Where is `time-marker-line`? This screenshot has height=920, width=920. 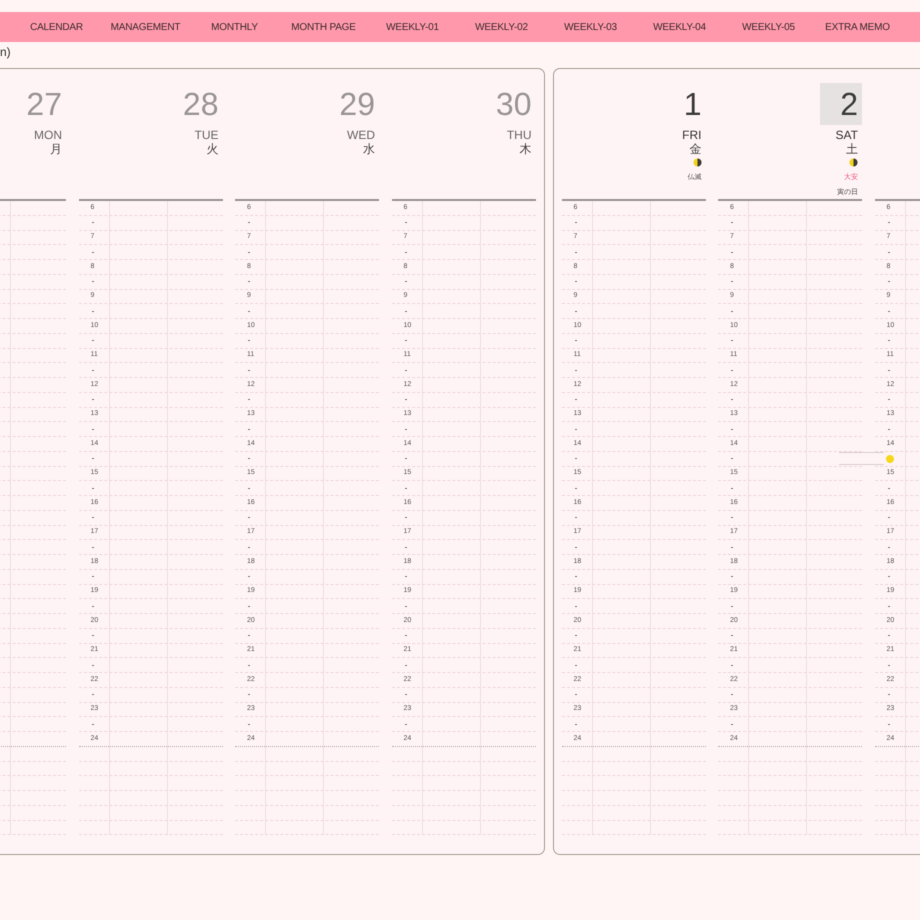
time-marker-line is located at coordinates (861, 458).